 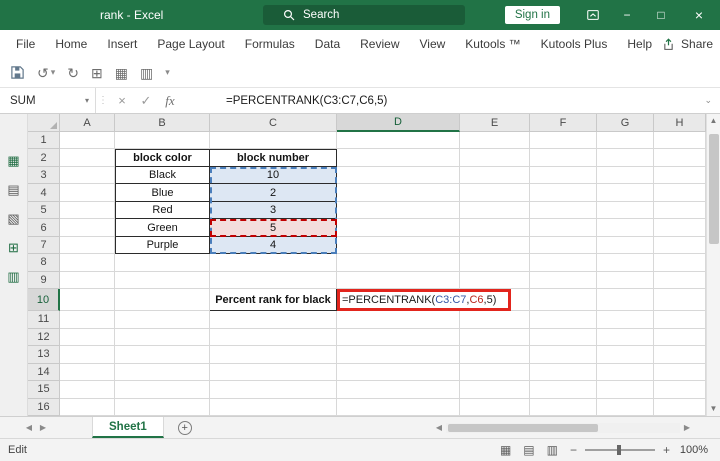 What do you see at coordinates (398, 337) in the screenshot?
I see `cell-D12` at bounding box center [398, 337].